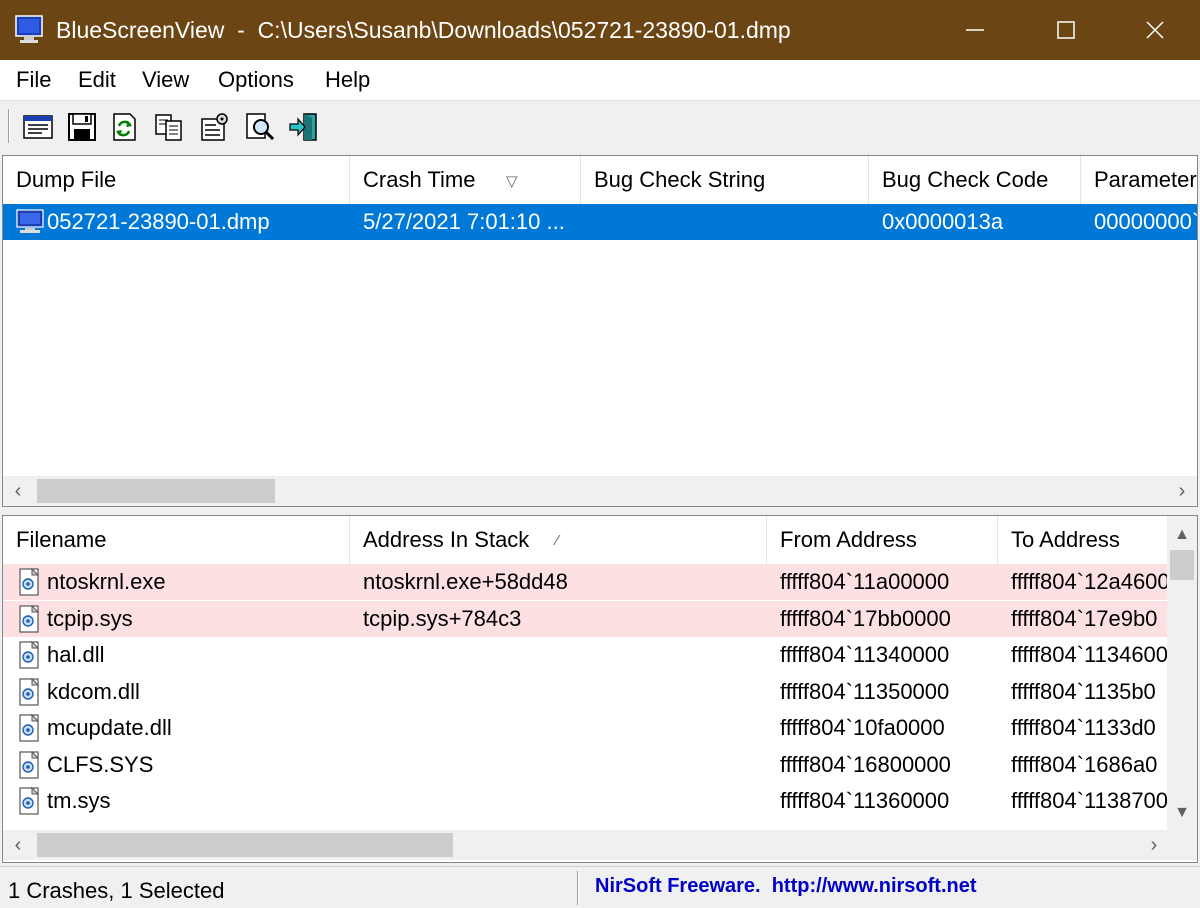 This screenshot has width=1200, height=908. What do you see at coordinates (1182, 565) in the screenshot?
I see `vscroll-thumb` at bounding box center [1182, 565].